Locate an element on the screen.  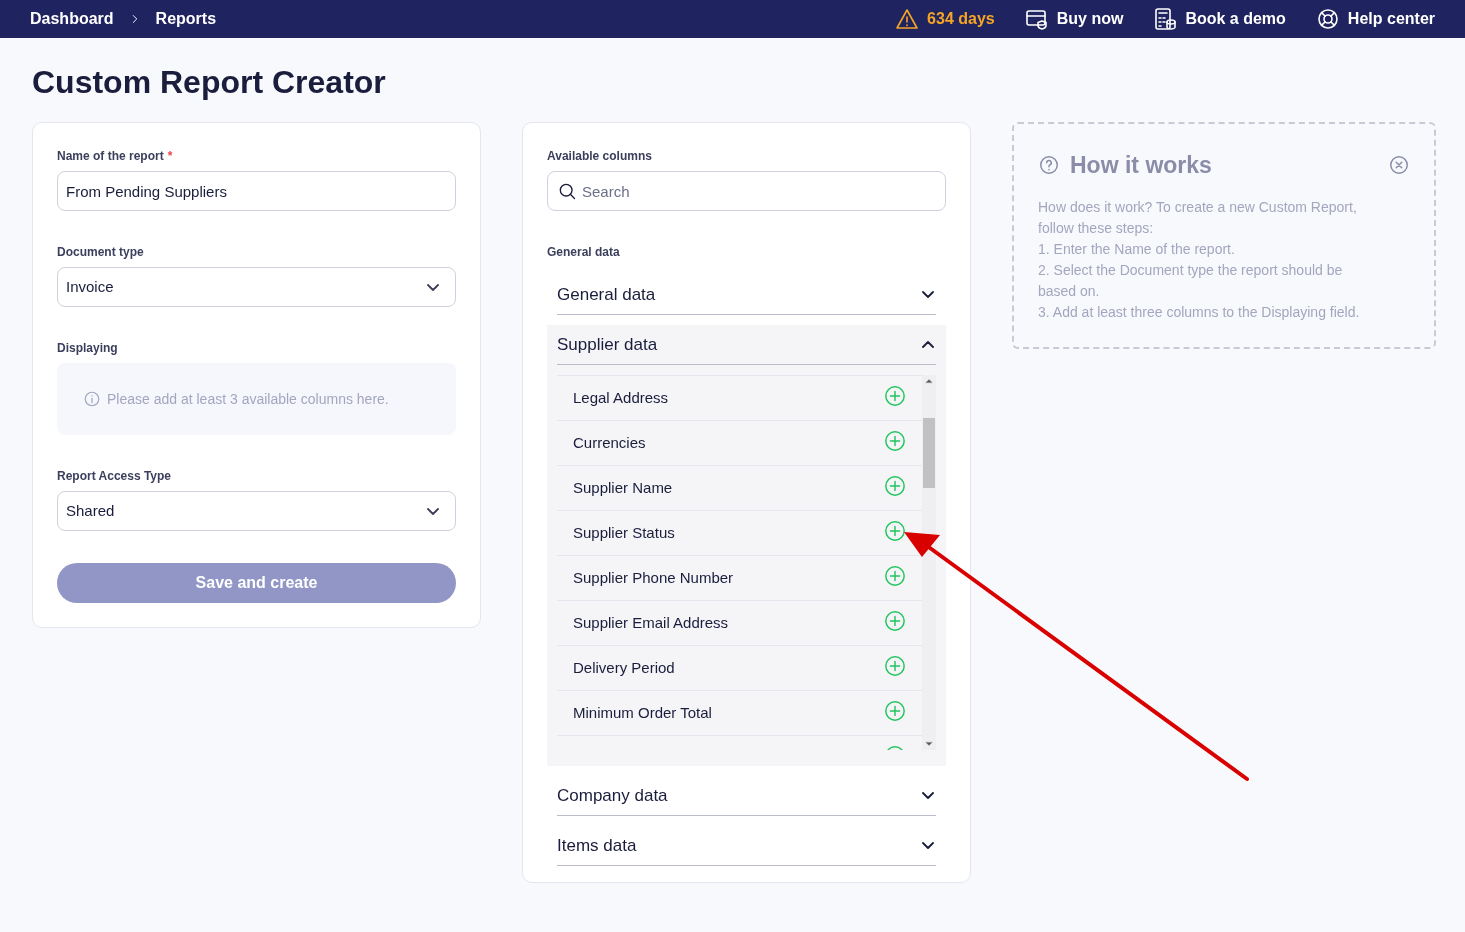
info-icon is located at coordinates (92, 399).